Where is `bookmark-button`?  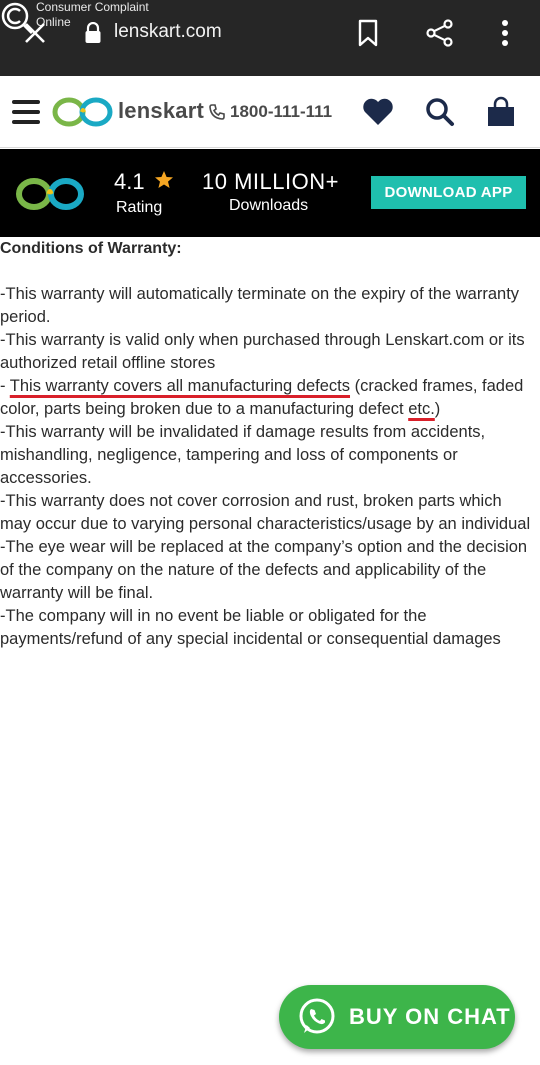
bookmark-button is located at coordinates (368, 33).